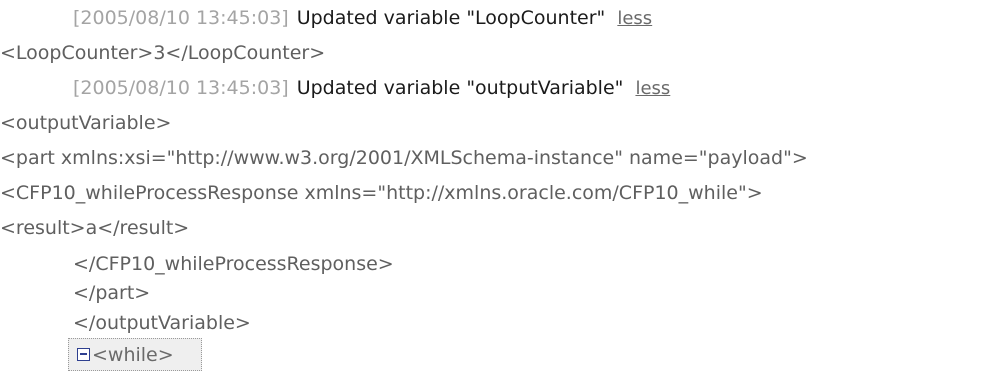 Image resolution: width=987 pixels, height=379 pixels. Describe the element at coordinates (163, 53) in the screenshot. I see `xml-line: <LoopCounter>3</LoopCounter>` at that location.